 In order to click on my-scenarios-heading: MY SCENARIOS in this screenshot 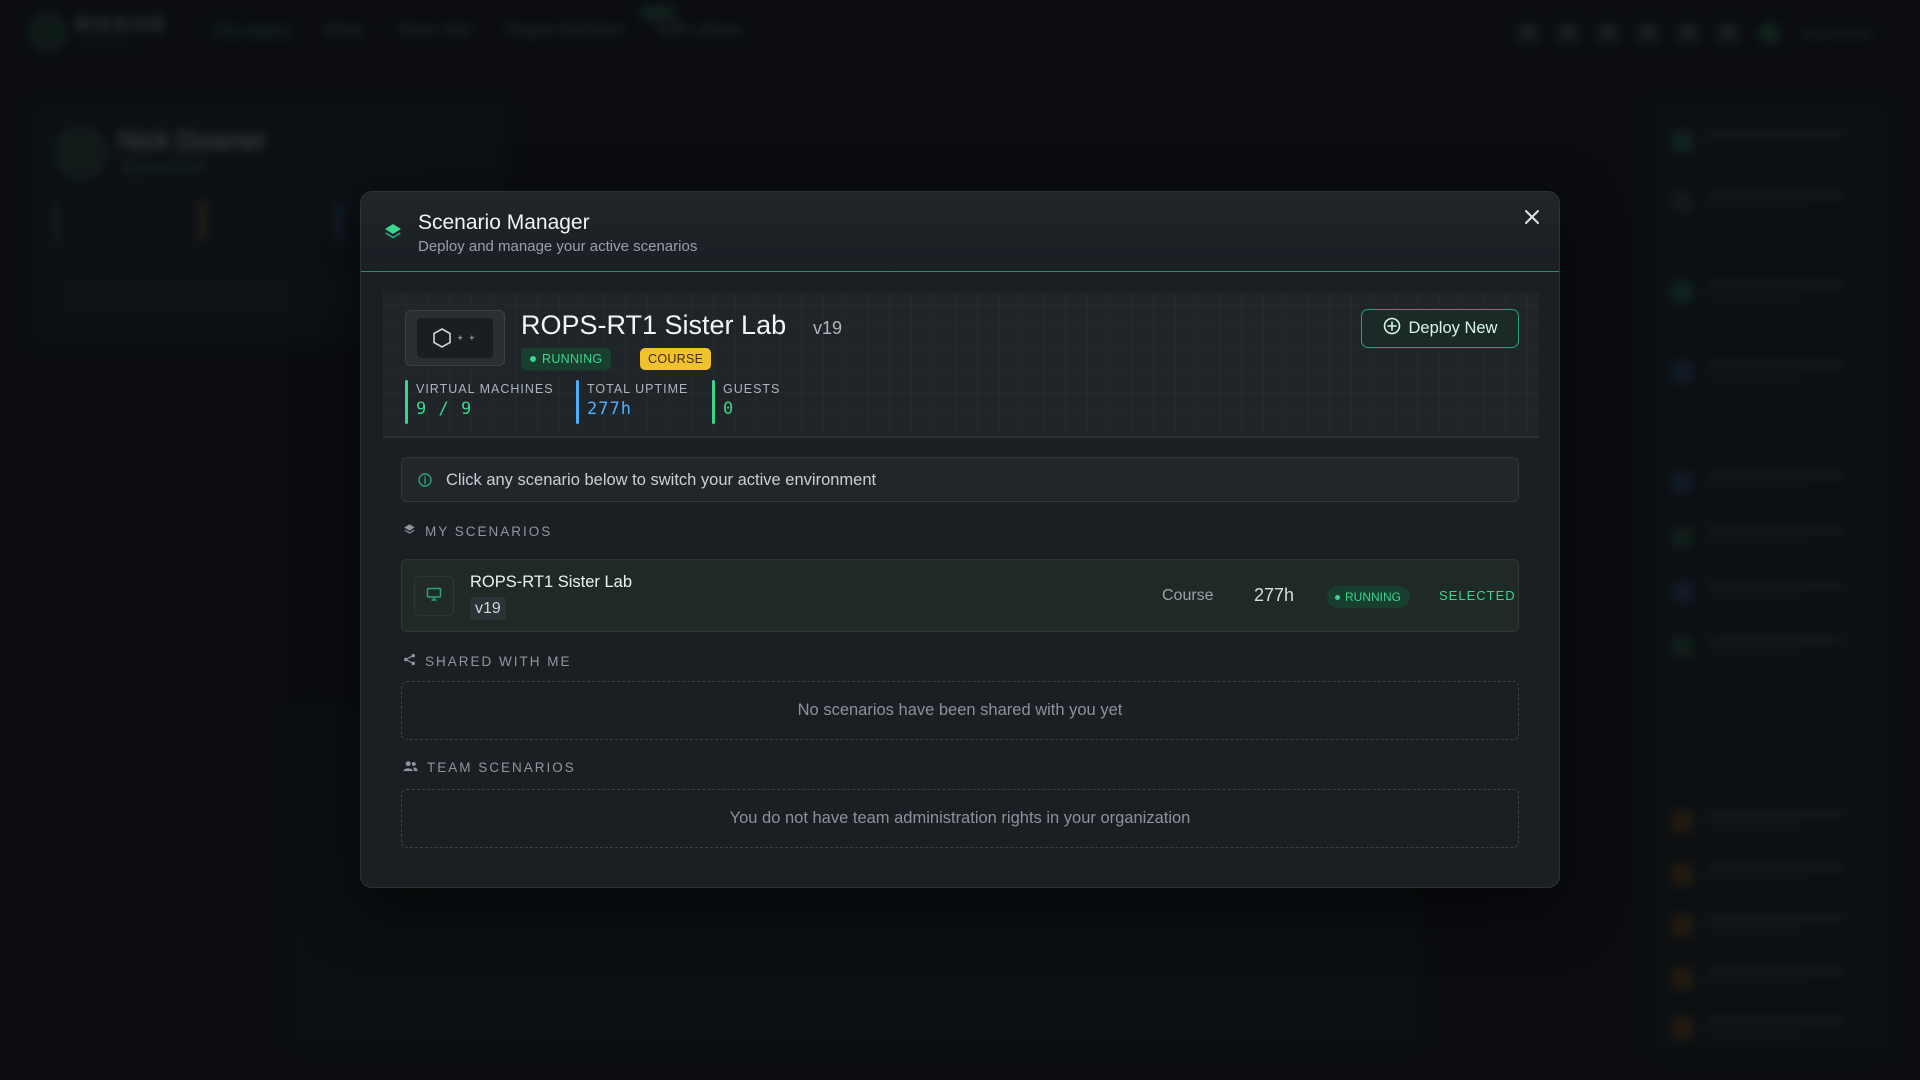, I will do `click(477, 531)`.